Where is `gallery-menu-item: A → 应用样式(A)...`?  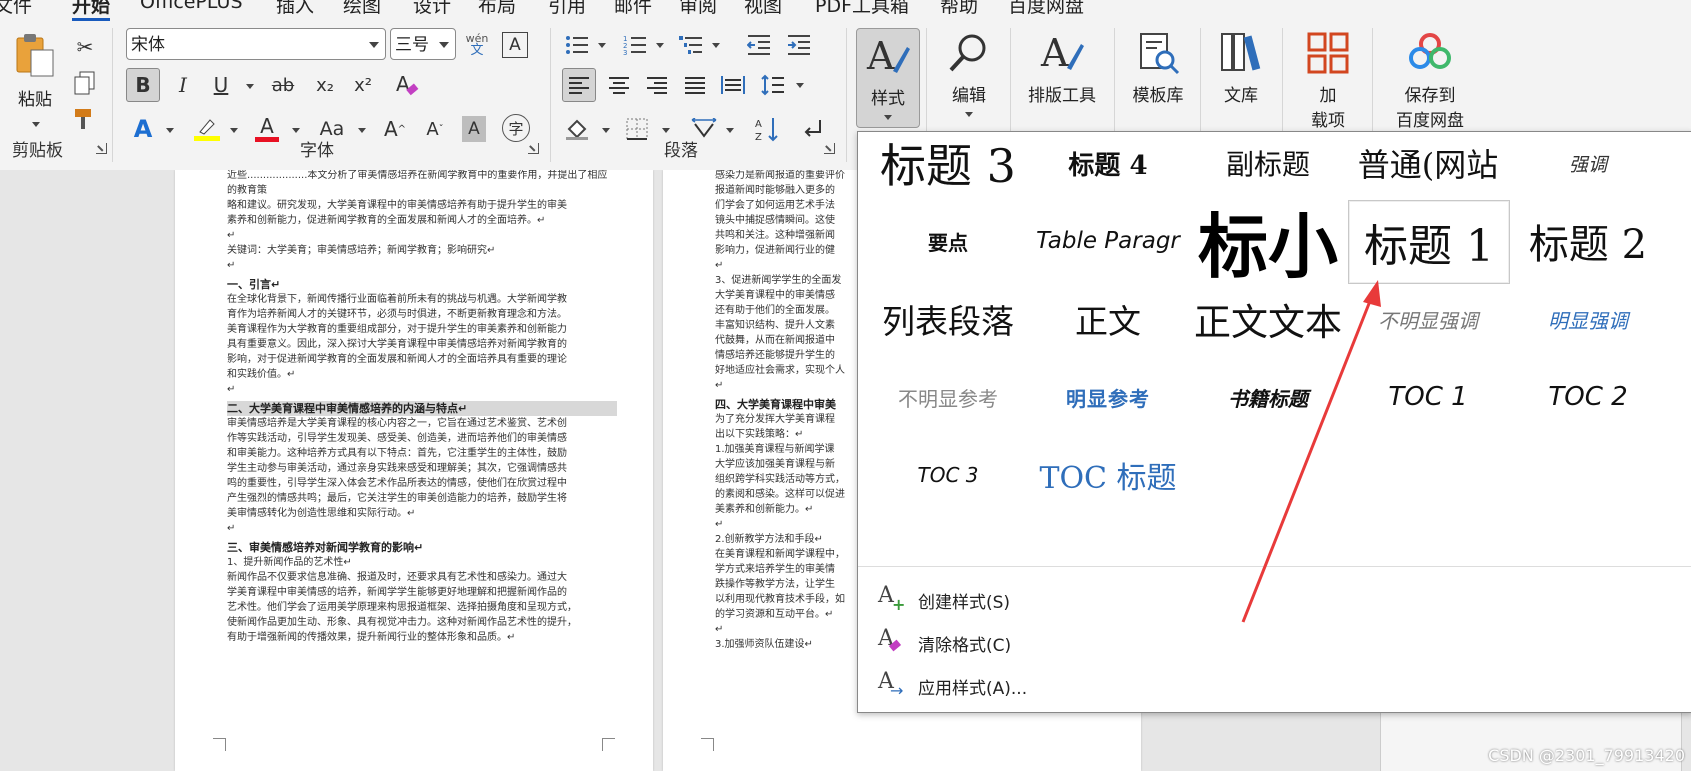 gallery-menu-item: A → 应用样式(A)... is located at coordinates (952, 685).